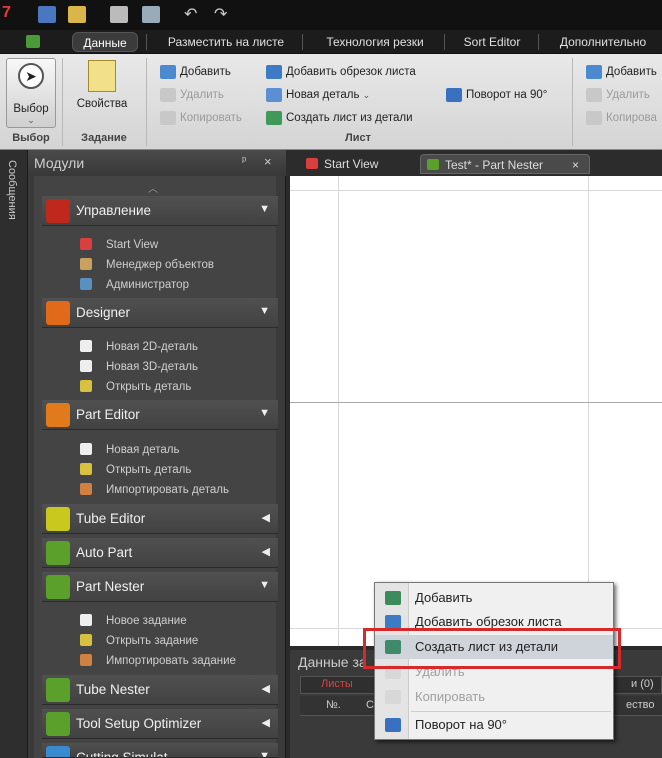  I want to click on module-item: Новое задание, so click(133, 620).